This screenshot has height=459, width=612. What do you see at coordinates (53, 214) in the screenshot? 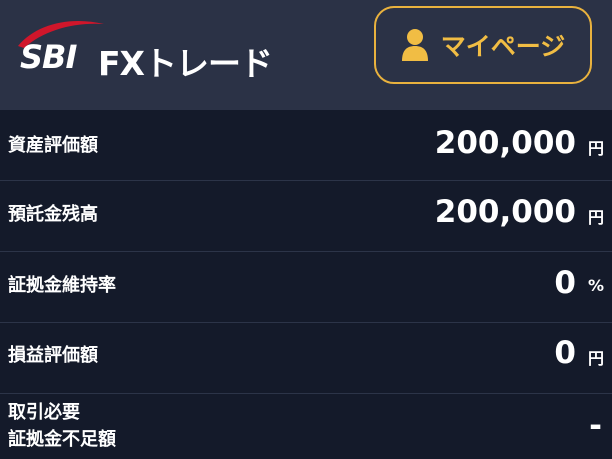
I see `row-label: 預託金残高` at bounding box center [53, 214].